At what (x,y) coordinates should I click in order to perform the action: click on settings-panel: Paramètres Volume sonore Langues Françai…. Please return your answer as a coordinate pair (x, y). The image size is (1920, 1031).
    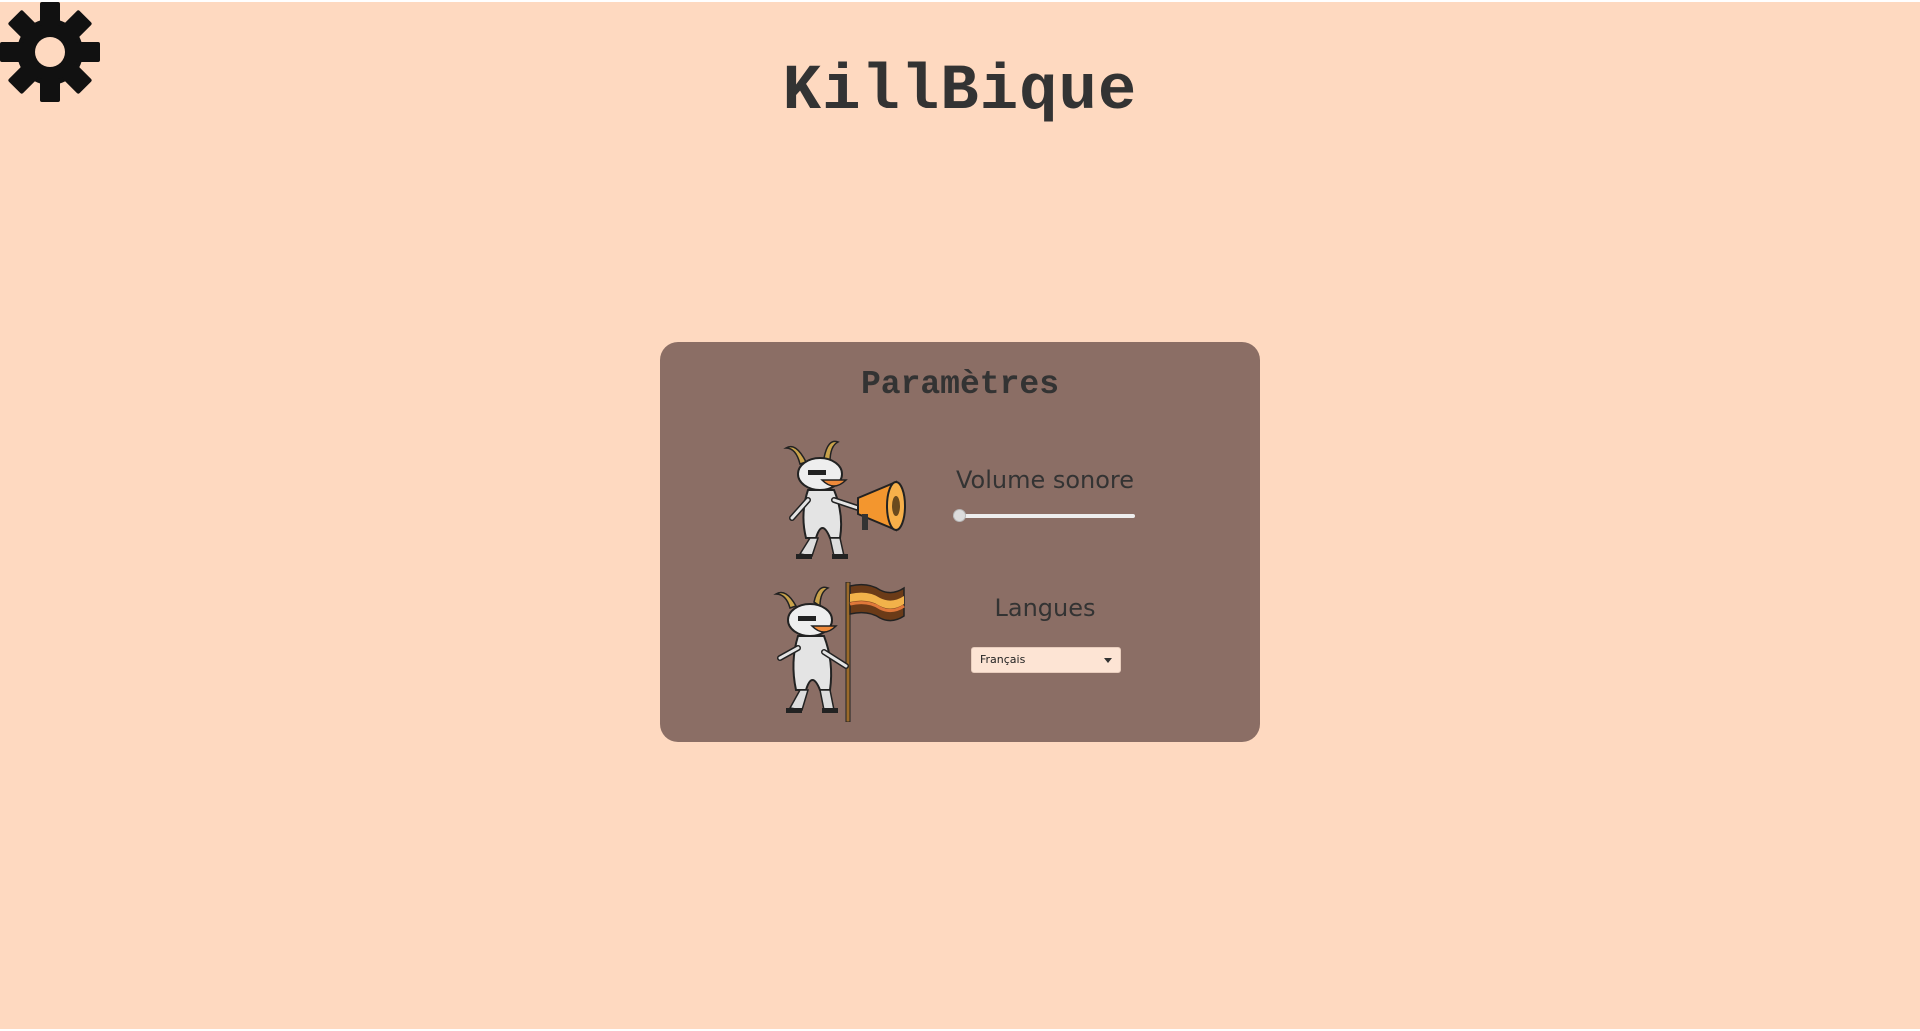
    Looking at the image, I should click on (960, 542).